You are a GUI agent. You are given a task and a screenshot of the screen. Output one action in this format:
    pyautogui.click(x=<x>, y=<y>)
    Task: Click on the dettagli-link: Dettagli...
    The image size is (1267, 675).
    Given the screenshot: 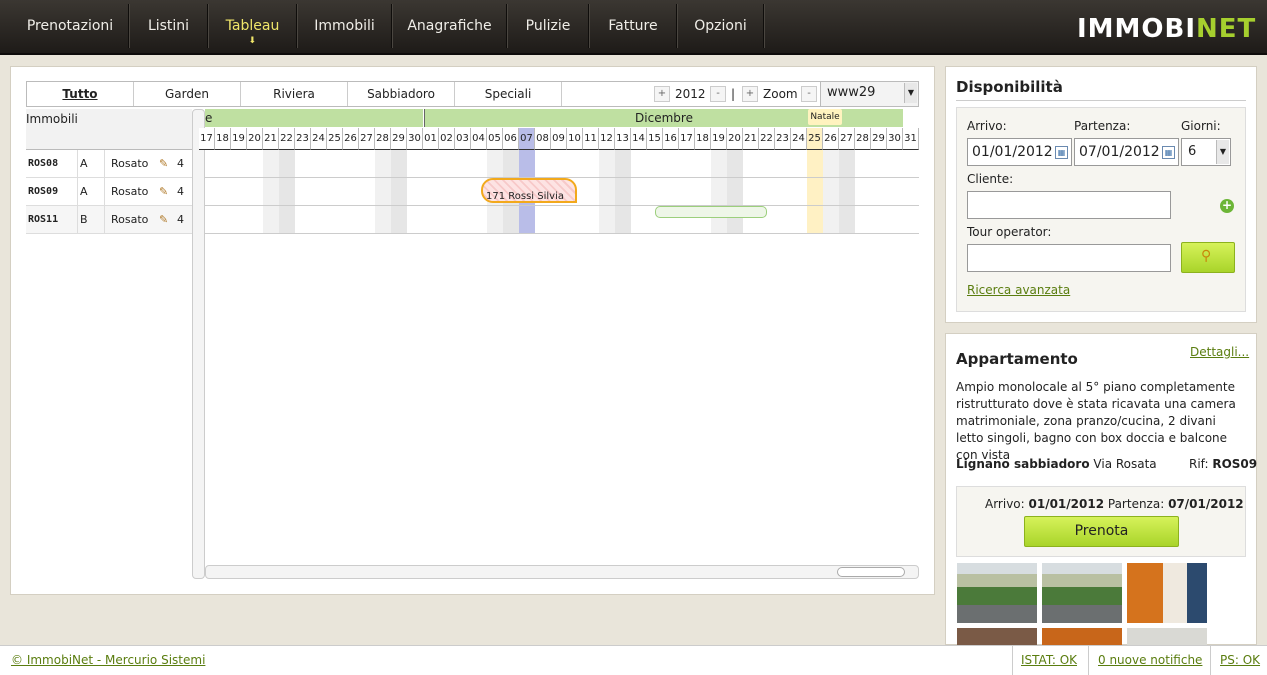 What is the action you would take?
    pyautogui.click(x=1219, y=352)
    